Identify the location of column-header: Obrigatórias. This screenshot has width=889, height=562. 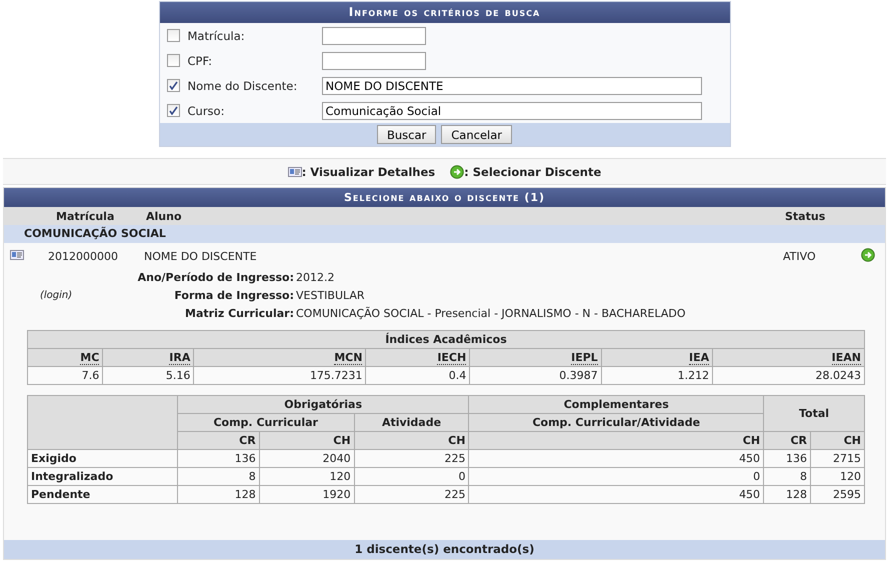
(323, 405).